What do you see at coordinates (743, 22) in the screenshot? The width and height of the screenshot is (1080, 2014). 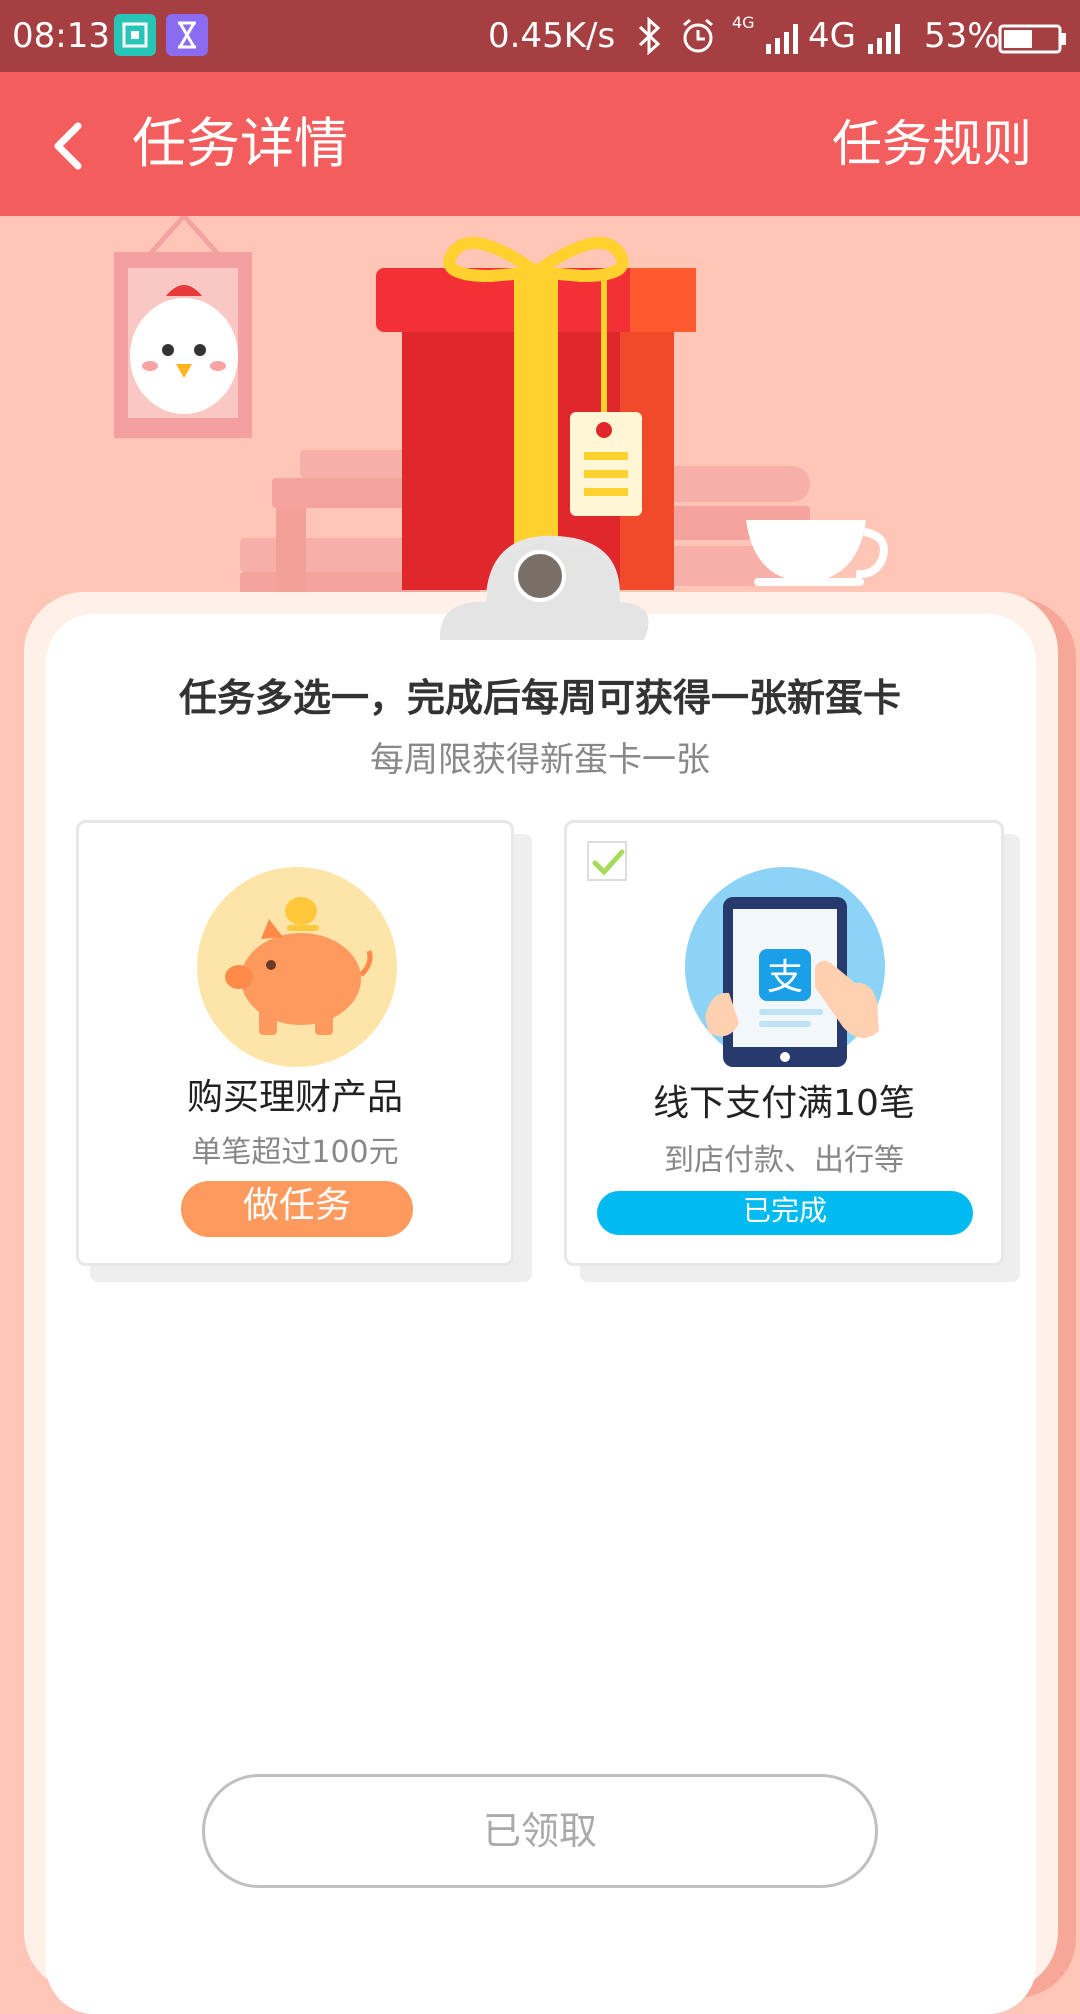 I see `network-small-label: 4G` at bounding box center [743, 22].